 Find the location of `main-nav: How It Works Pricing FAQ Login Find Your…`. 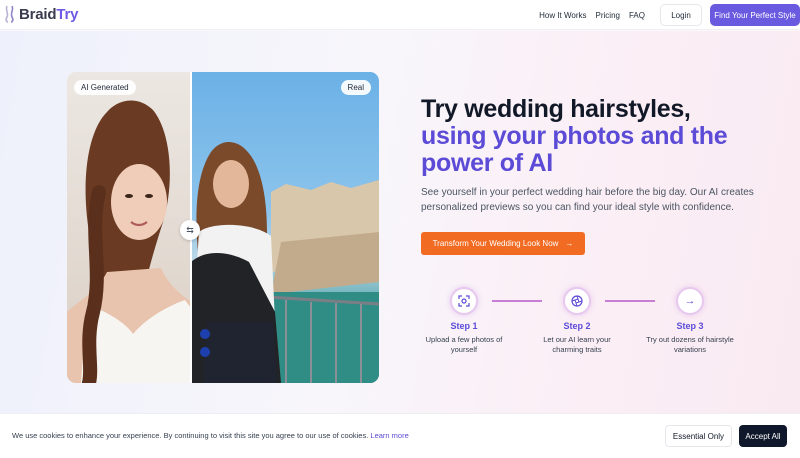

main-nav: How It Works Pricing FAQ Login Find Your… is located at coordinates (669, 15).